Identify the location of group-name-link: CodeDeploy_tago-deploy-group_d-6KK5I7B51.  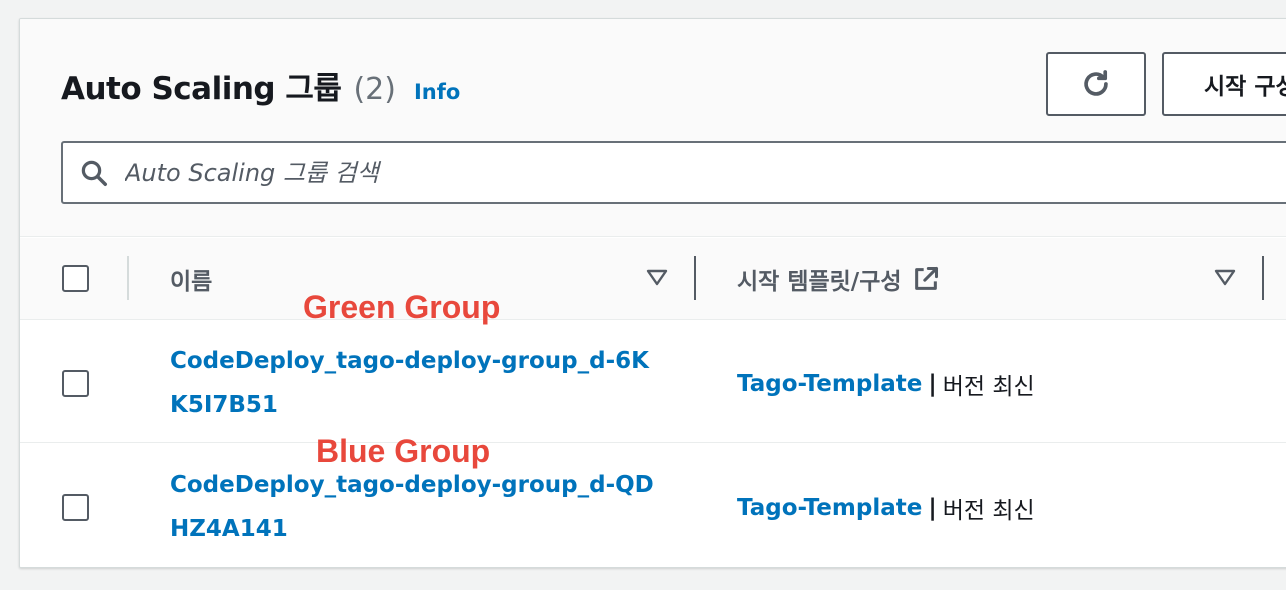
(415, 383).